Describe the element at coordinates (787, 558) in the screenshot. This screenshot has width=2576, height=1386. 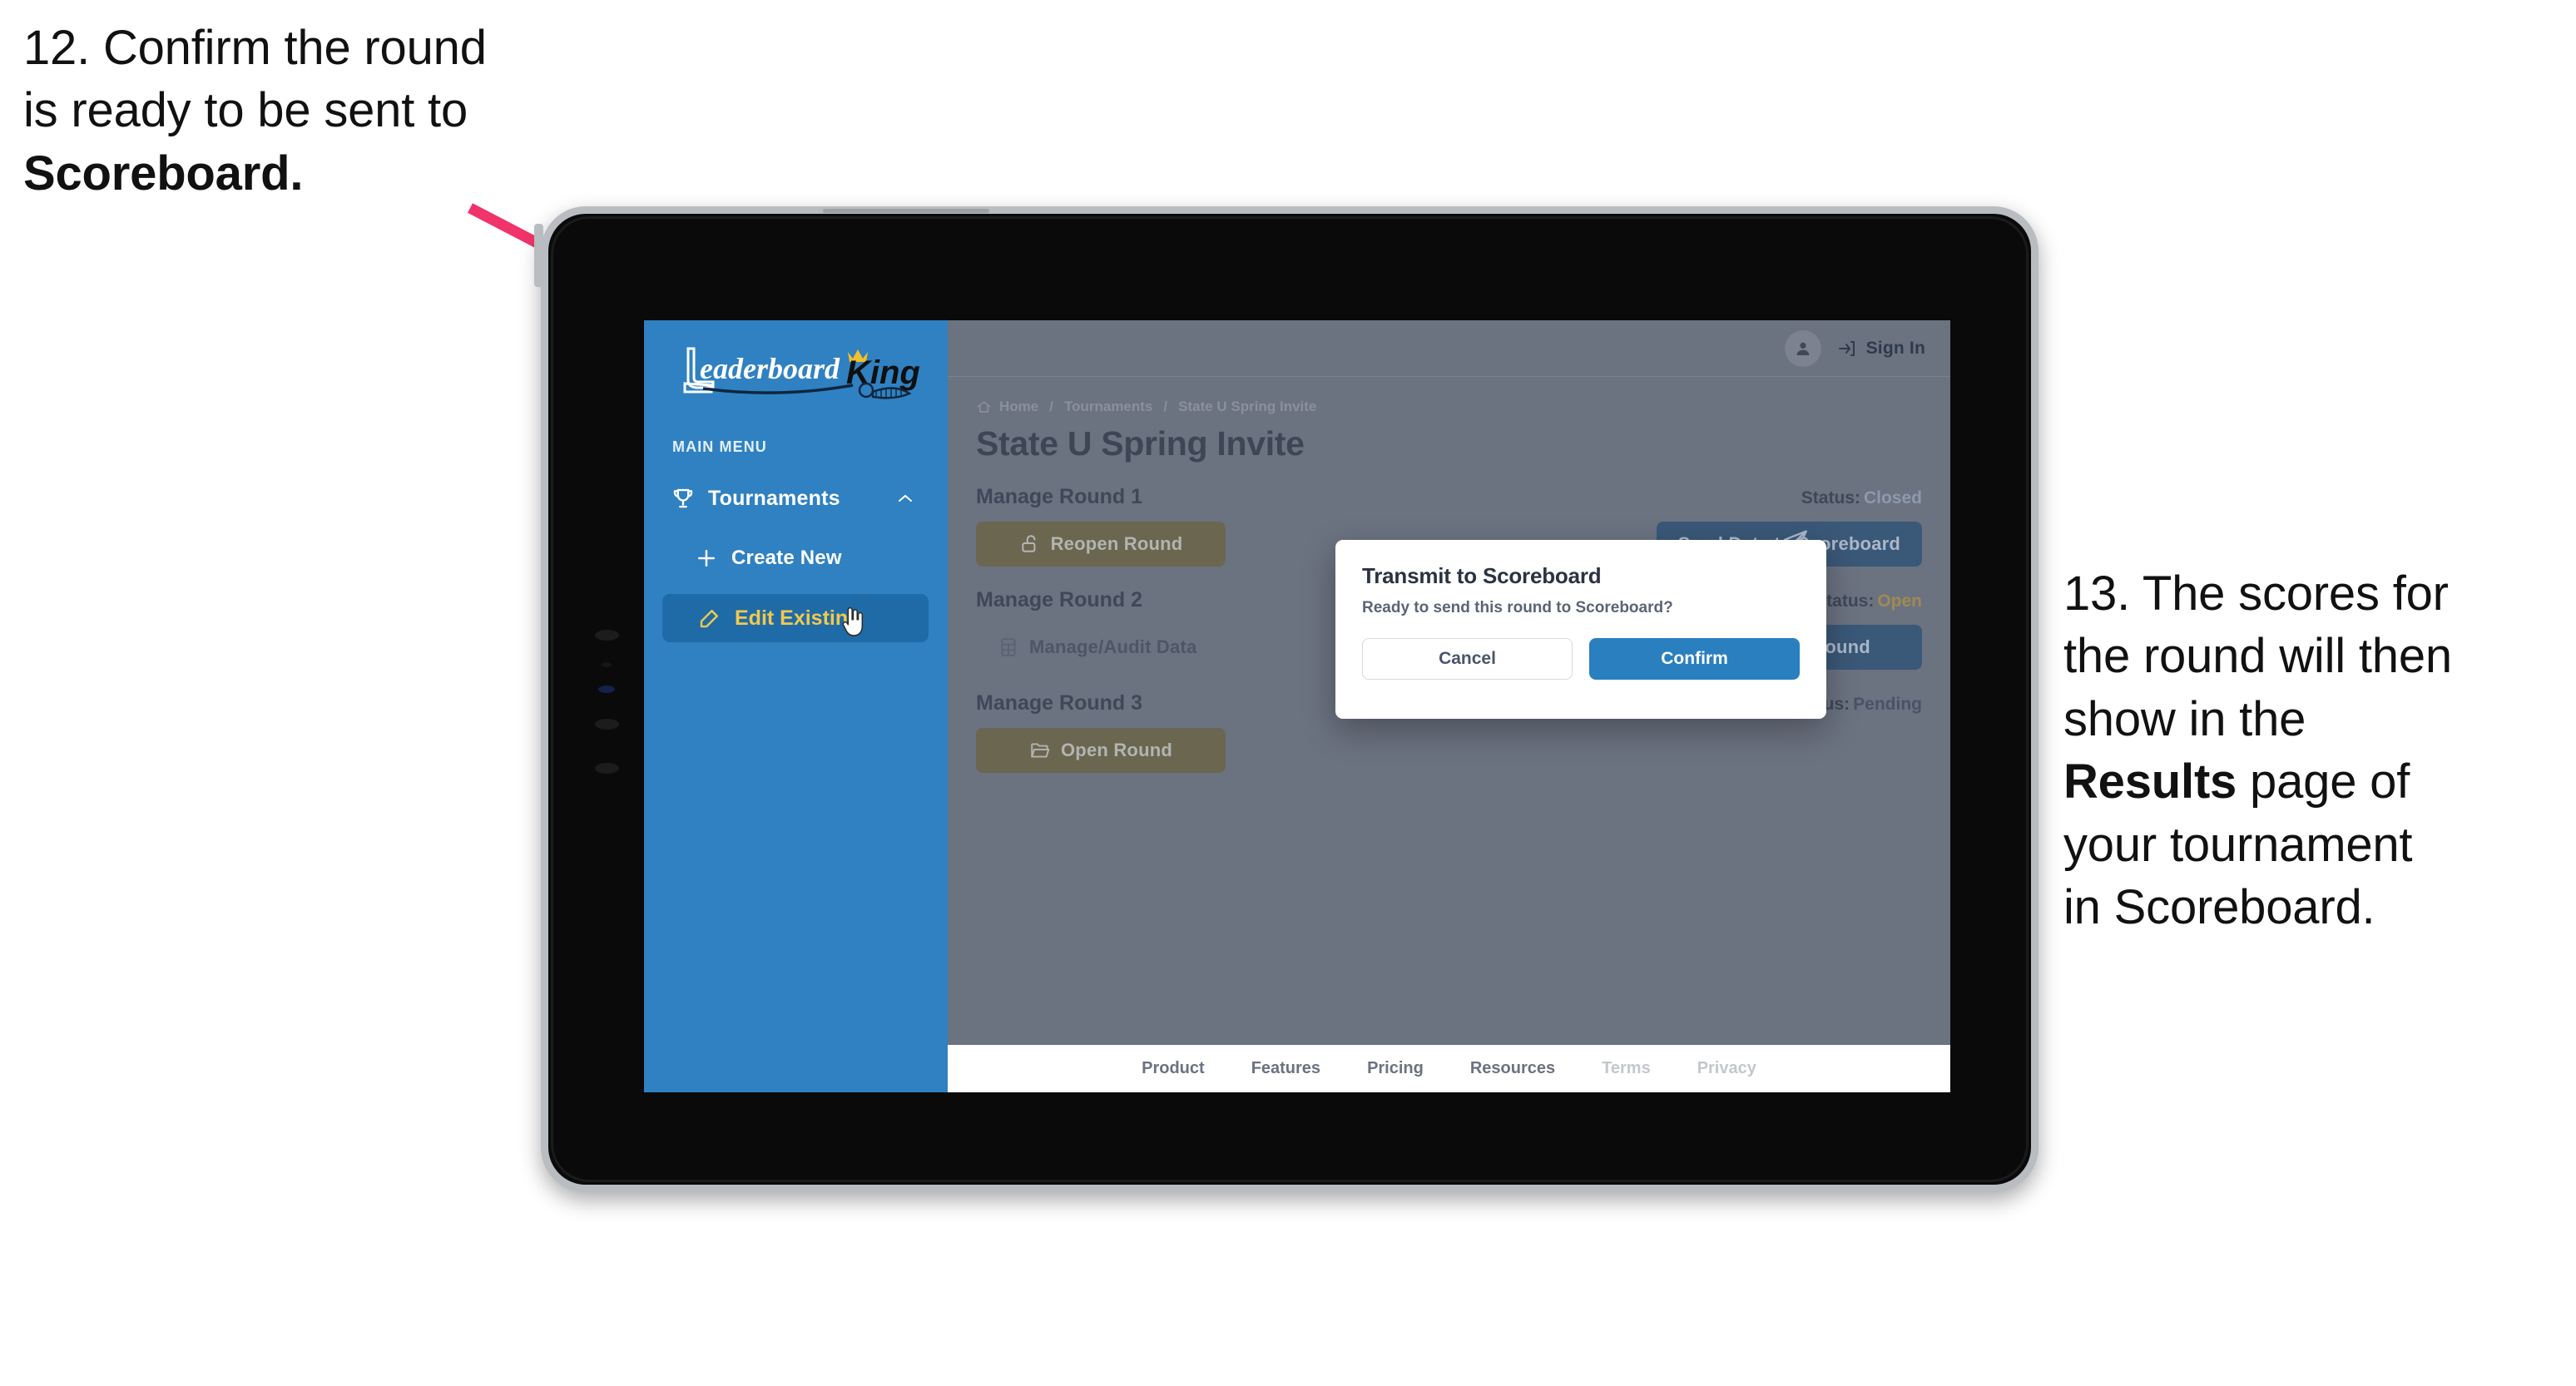
I see `sidebar-item-create-new-label: Create New` at that location.